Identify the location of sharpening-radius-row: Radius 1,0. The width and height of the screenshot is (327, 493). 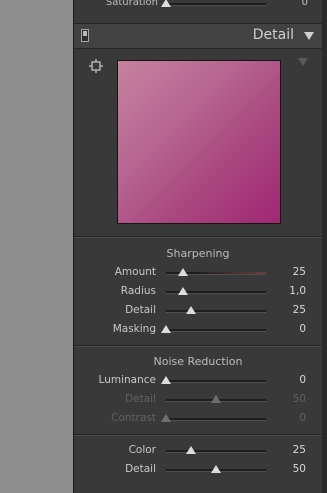
(198, 292).